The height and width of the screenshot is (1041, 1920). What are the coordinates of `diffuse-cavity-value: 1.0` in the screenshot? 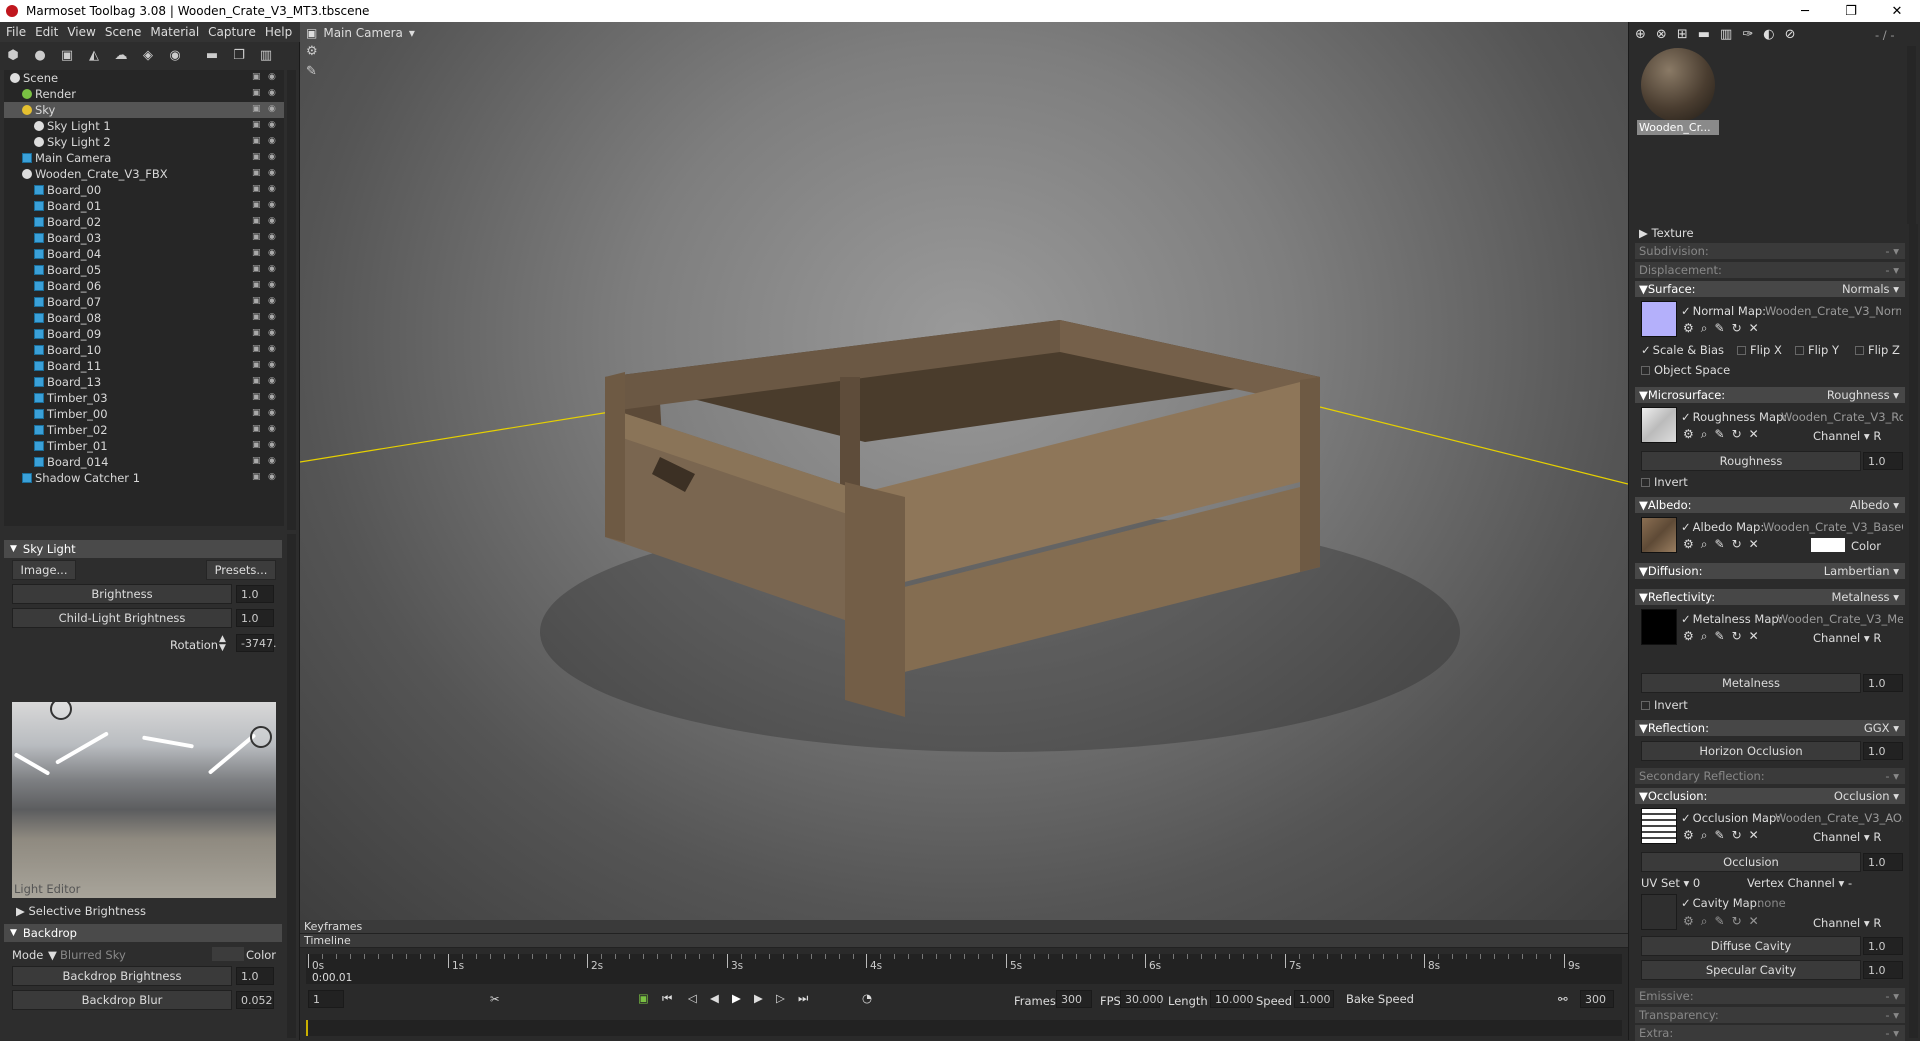 It's located at (1883, 946).